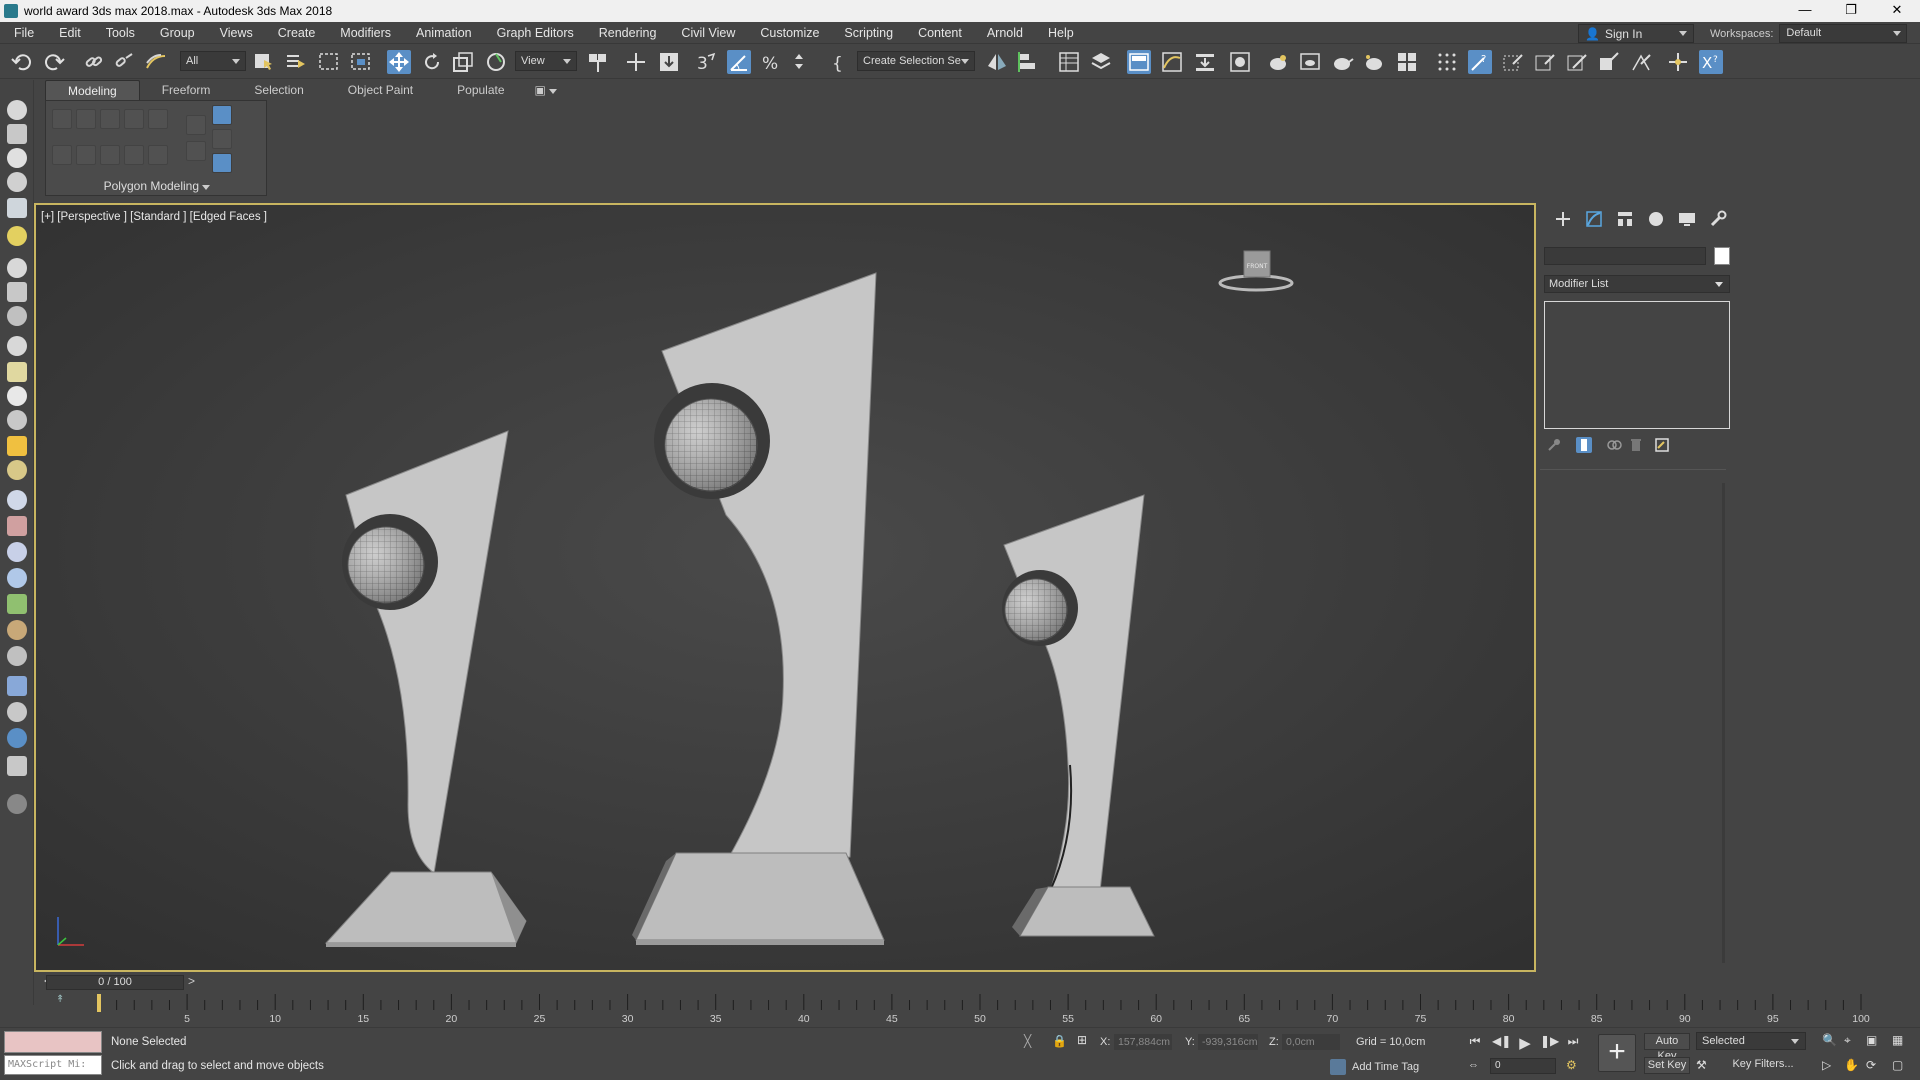 This screenshot has height=1080, width=1920. Describe the element at coordinates (364, 33) in the screenshot. I see `menu-modifiers: Modifiers` at that location.